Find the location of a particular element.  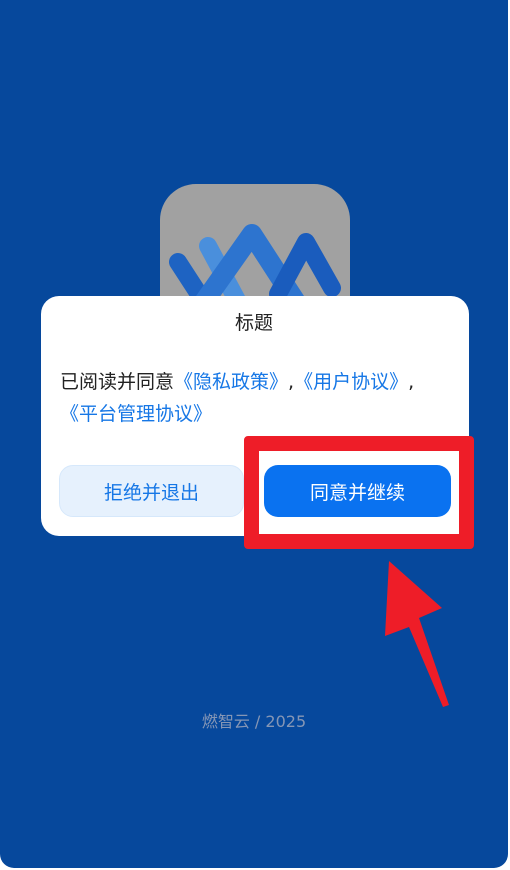

footer-copyright: 燃智云 / 2025 is located at coordinates (254, 721).